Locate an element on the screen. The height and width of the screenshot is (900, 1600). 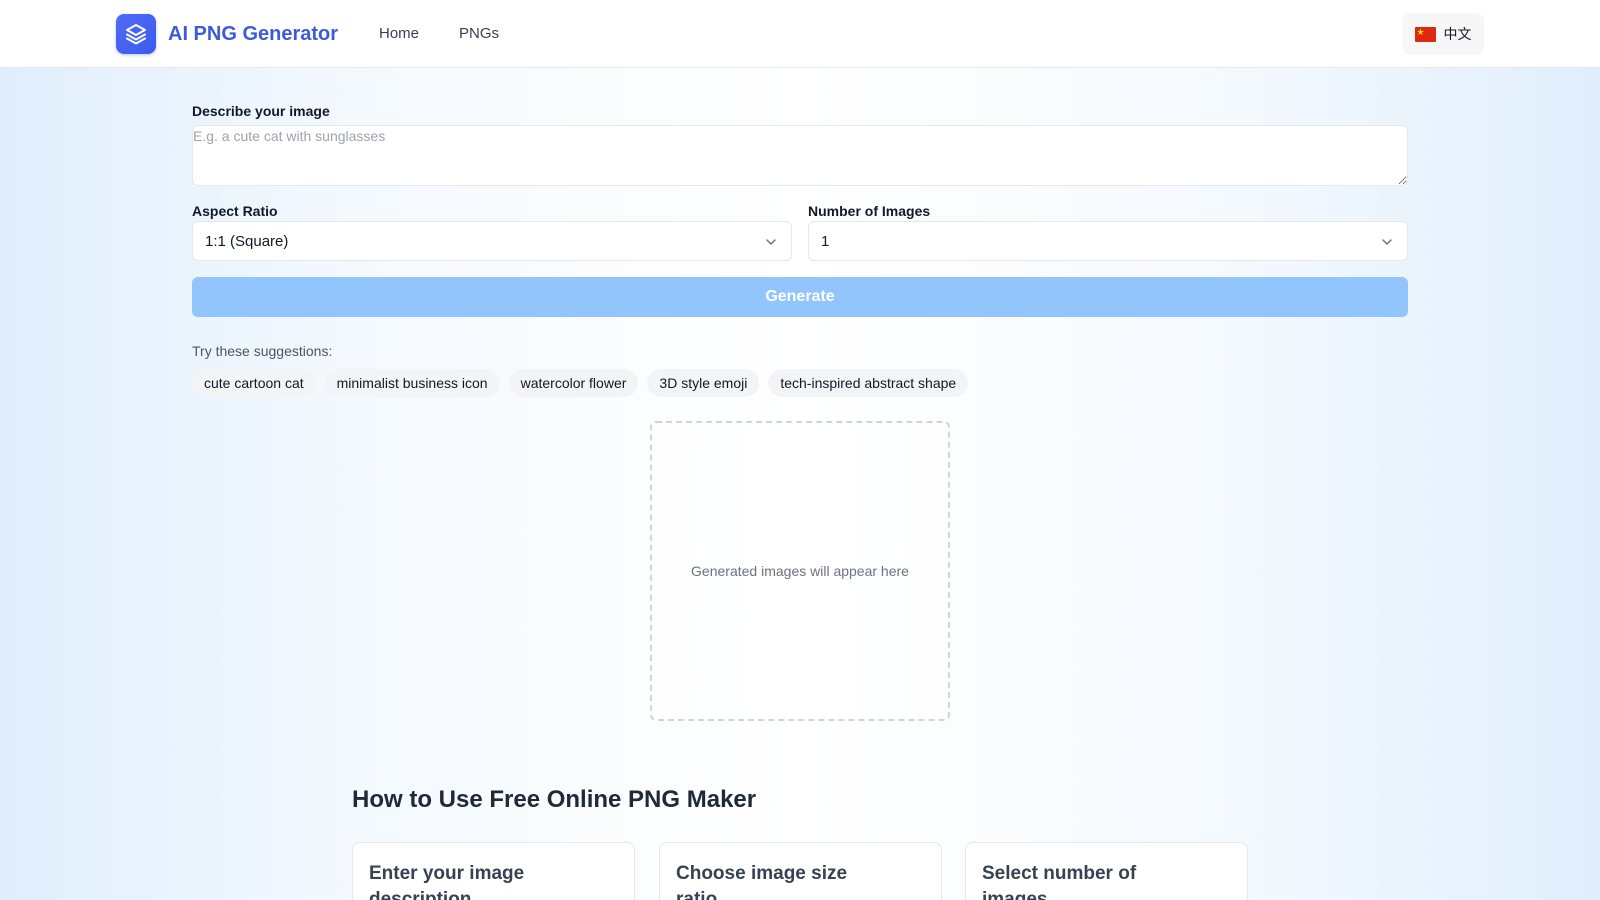
suggestion-chip: cute cartoon cat is located at coordinates (254, 383).